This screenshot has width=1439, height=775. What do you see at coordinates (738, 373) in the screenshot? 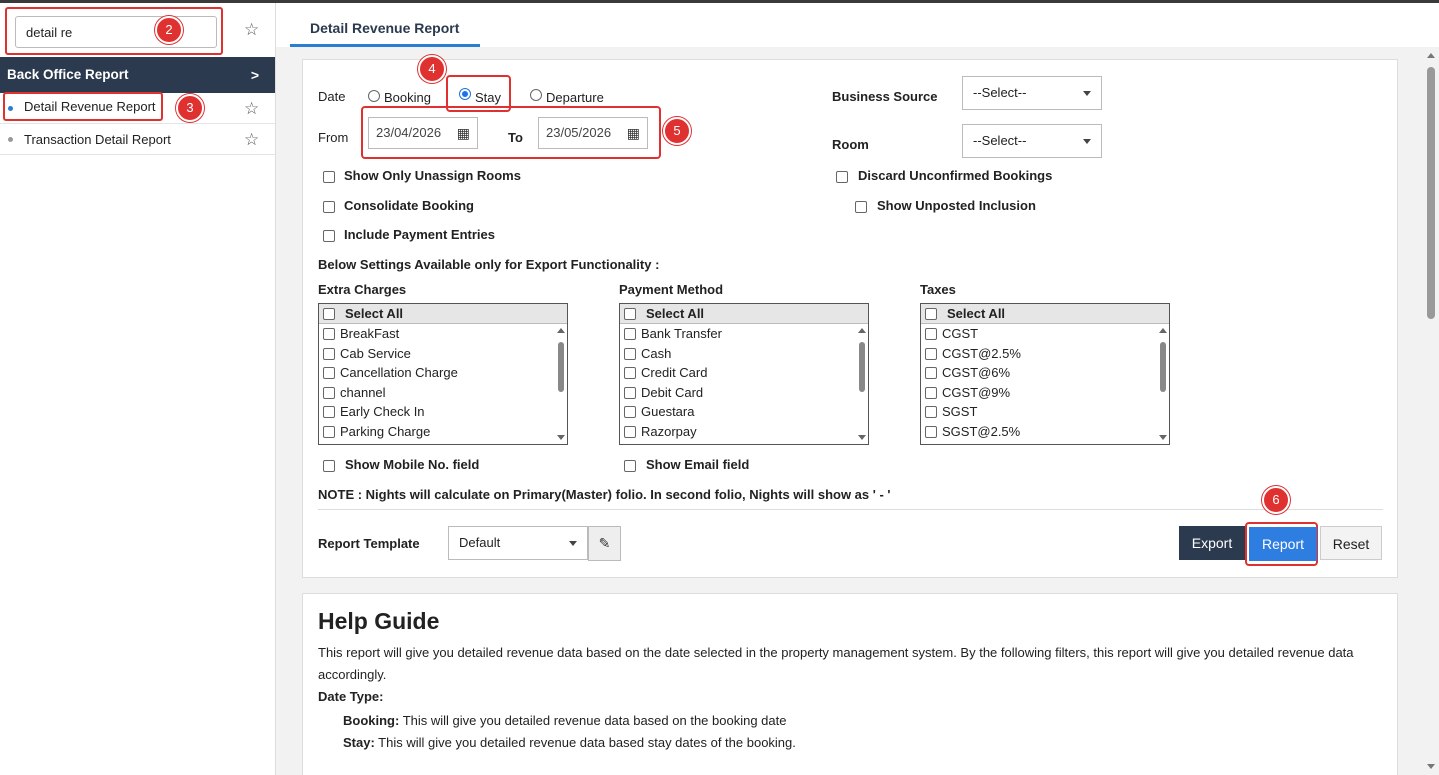
I see `list-item: Credit Card` at bounding box center [738, 373].